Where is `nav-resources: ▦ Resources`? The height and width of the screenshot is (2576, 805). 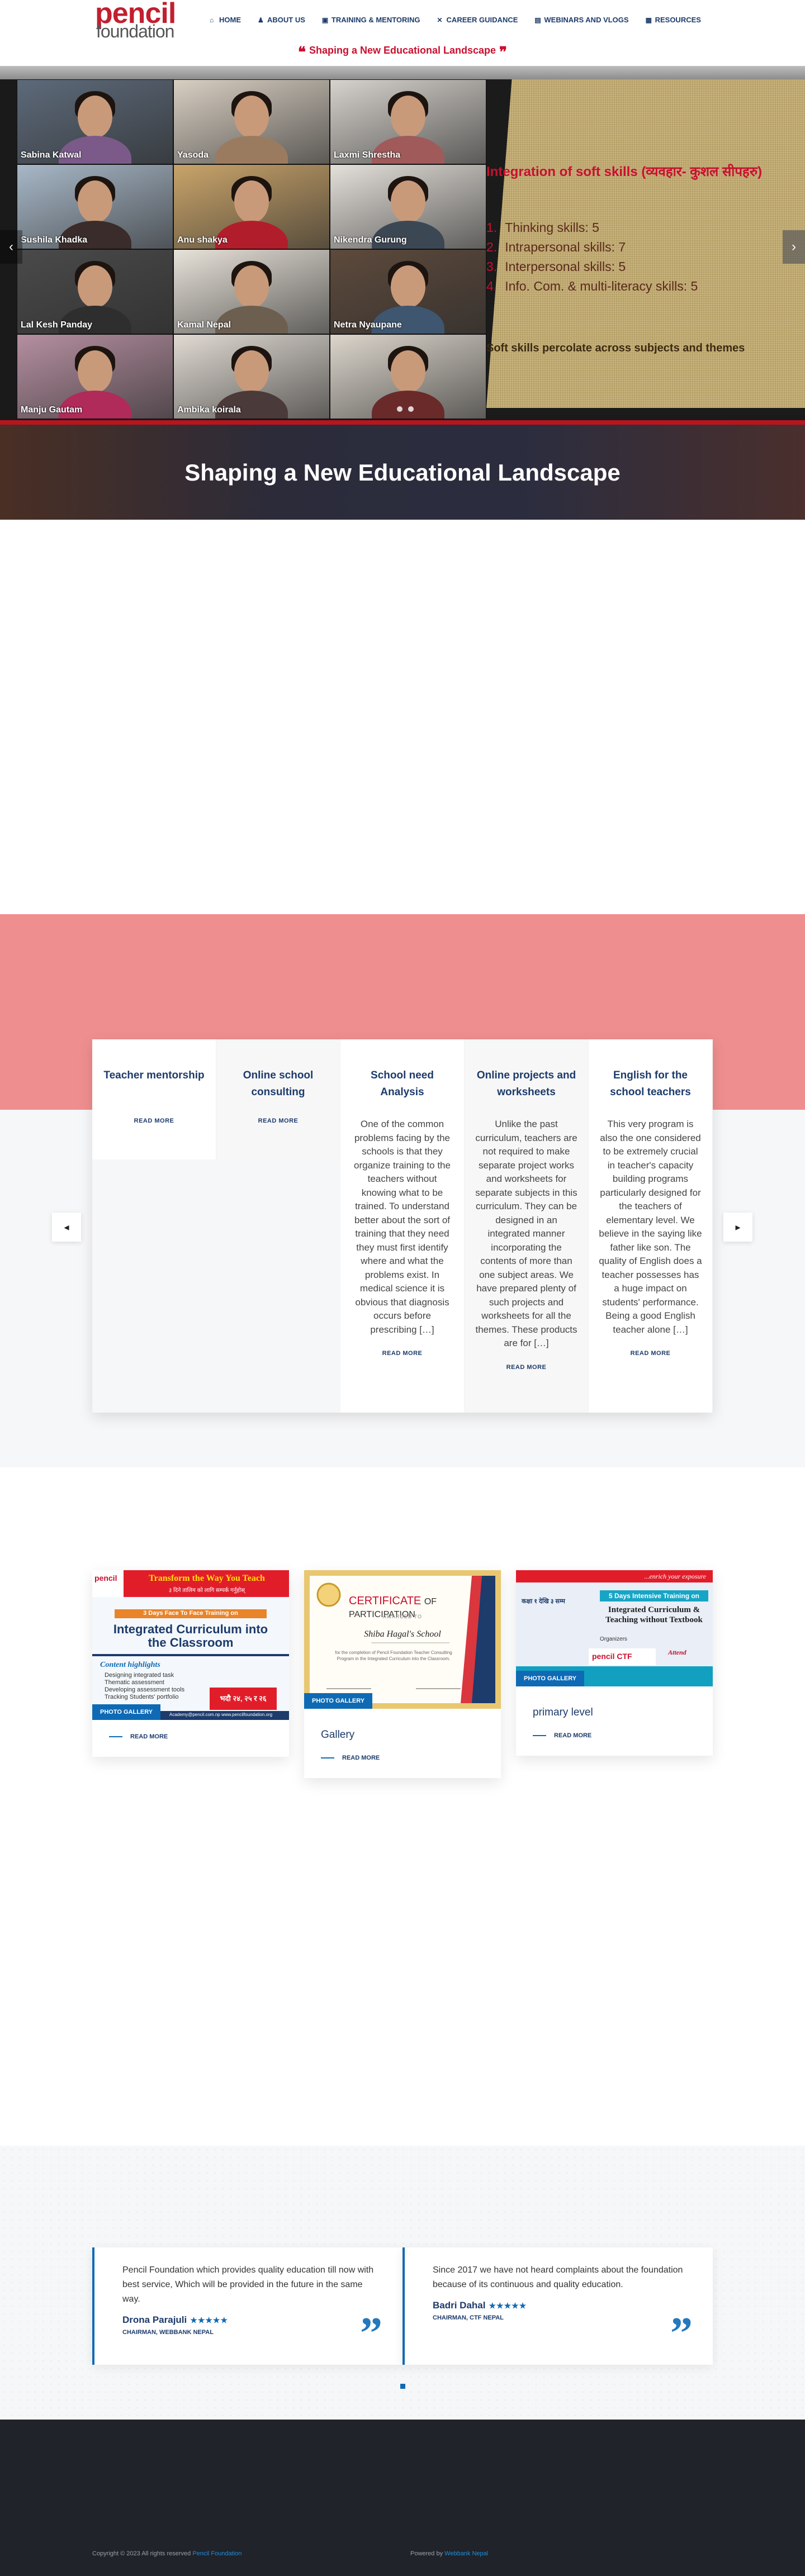 nav-resources: ▦ Resources is located at coordinates (673, 20).